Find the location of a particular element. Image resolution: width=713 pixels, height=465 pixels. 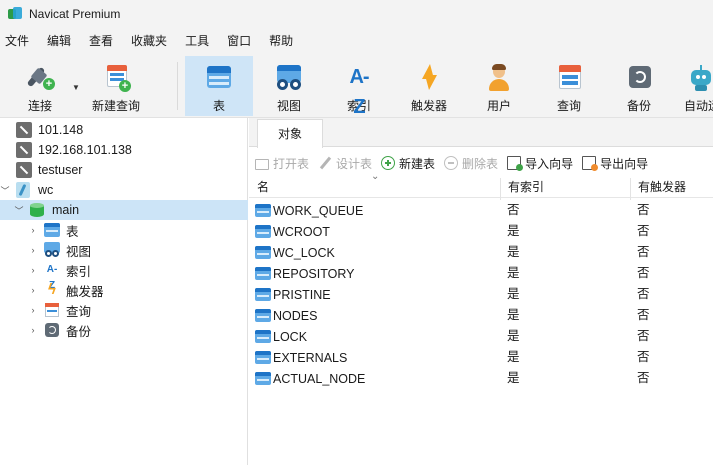

export-wizard-button: 导出向导 is located at coordinates (615, 163).